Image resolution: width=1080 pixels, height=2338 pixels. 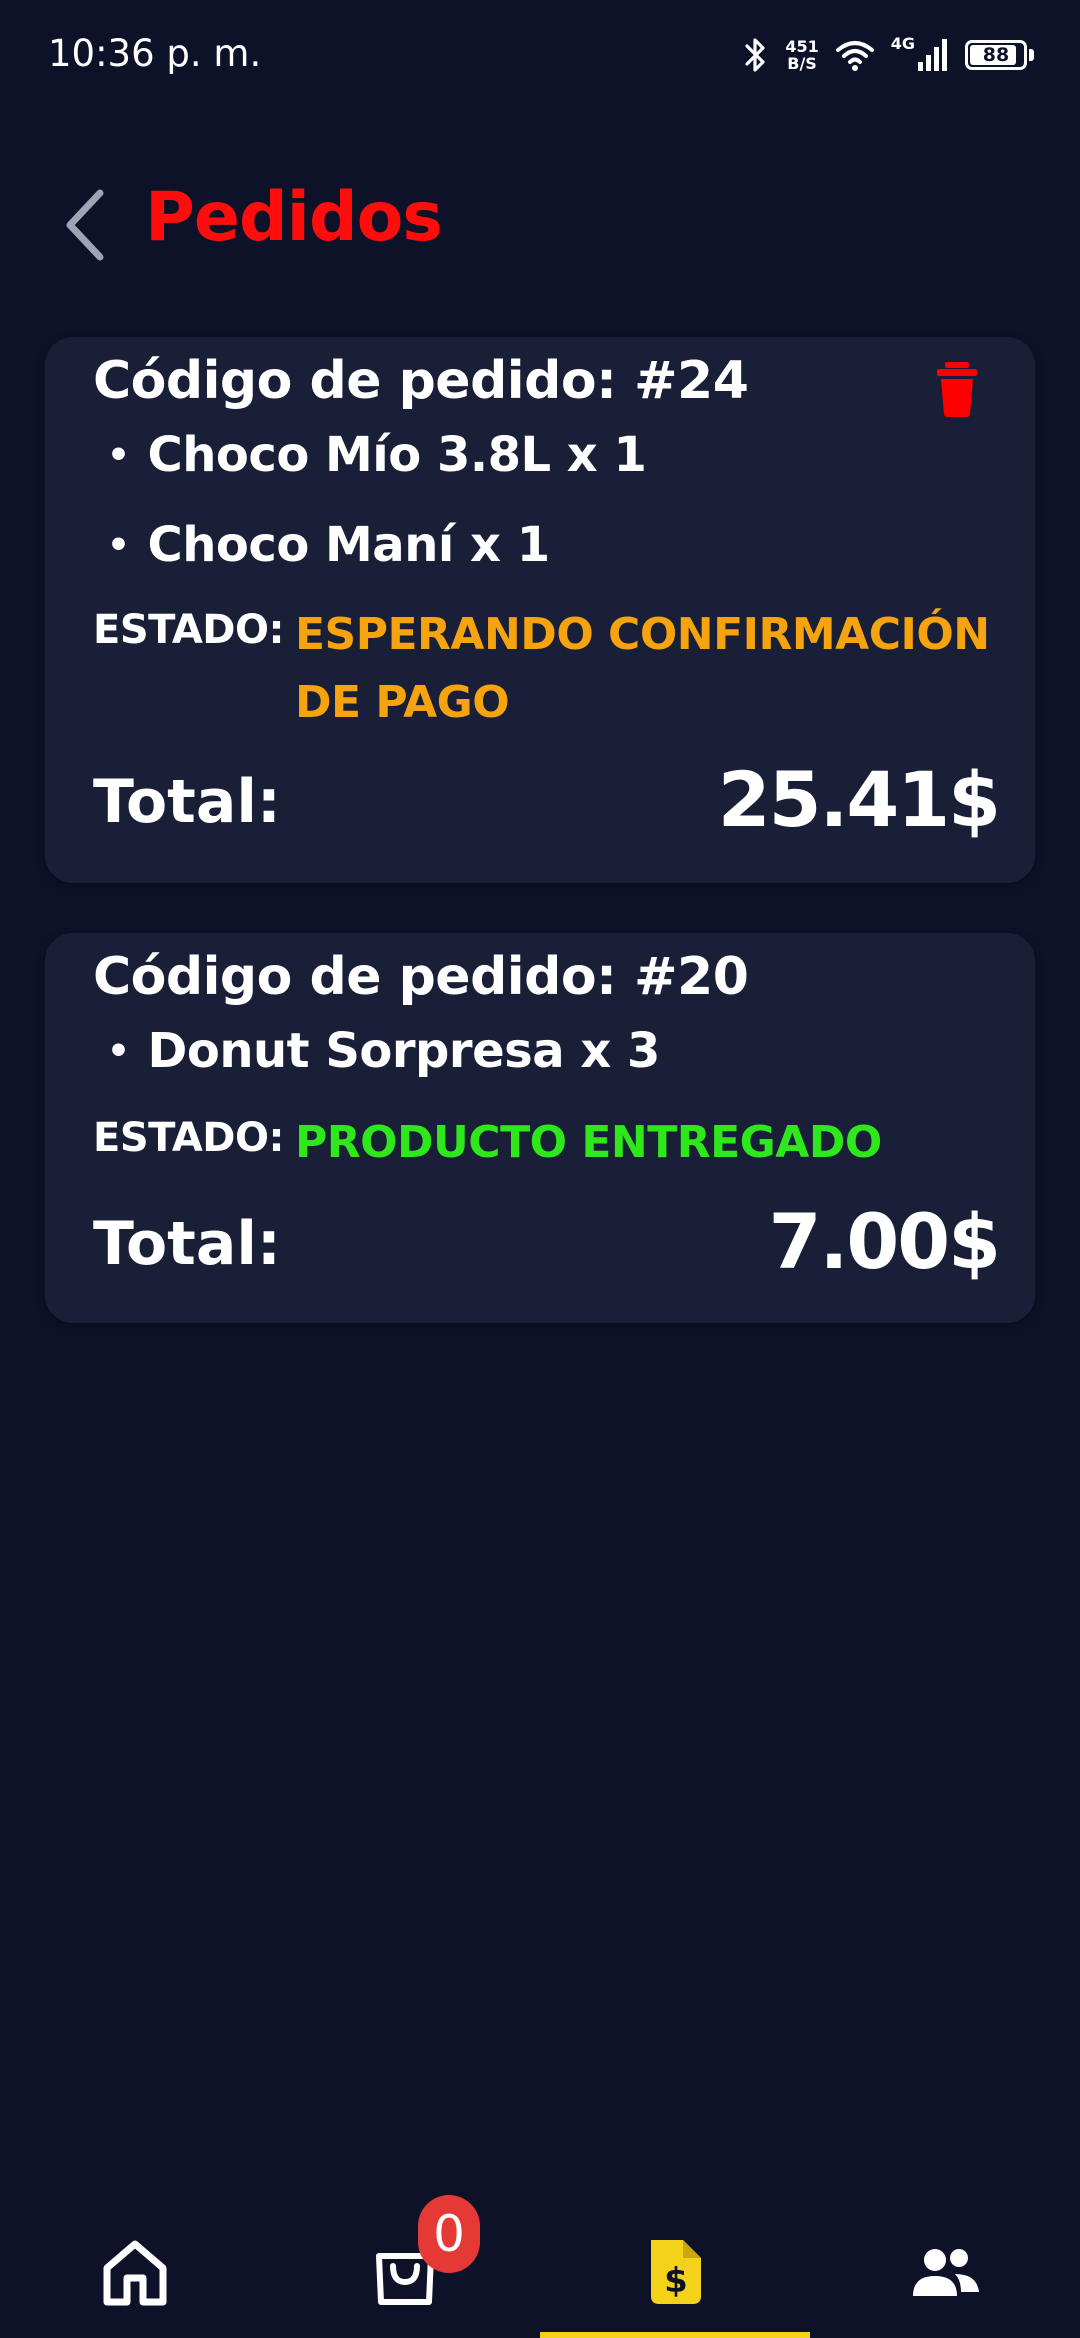 I want to click on active-nav-indicator, so click(x=675, y=2335).